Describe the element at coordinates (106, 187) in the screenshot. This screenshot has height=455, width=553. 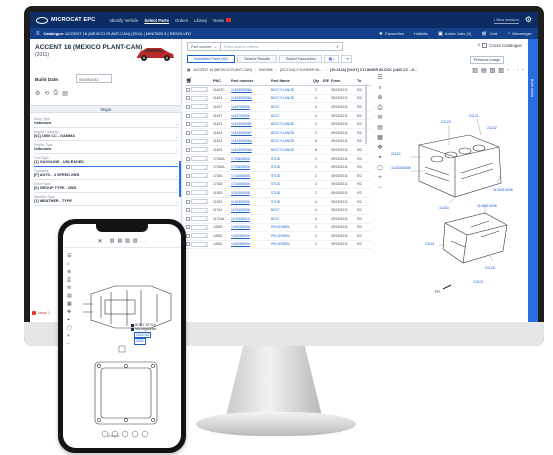
I see `filter-drive-type: Drive Type [0] GROUP TYPE - 2WD ⌄` at that location.